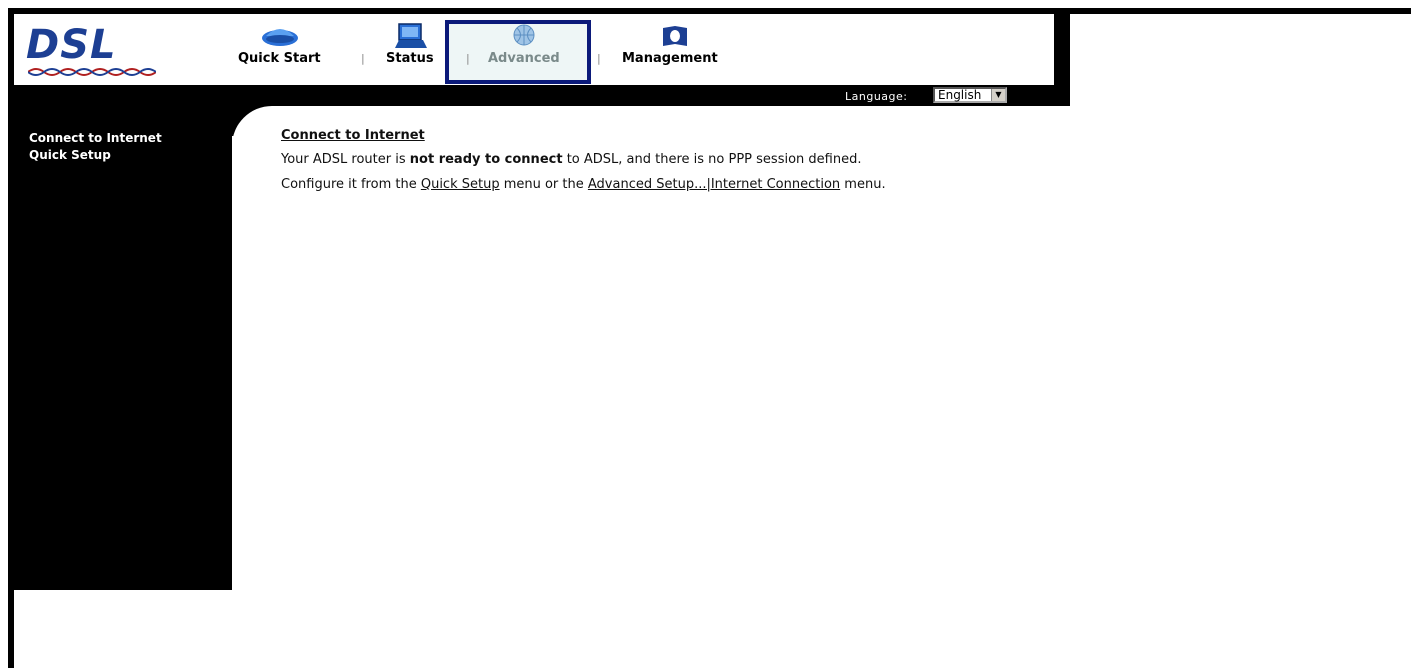 The width and height of the screenshot is (1411, 668). What do you see at coordinates (675, 36) in the screenshot?
I see `book-icon` at bounding box center [675, 36].